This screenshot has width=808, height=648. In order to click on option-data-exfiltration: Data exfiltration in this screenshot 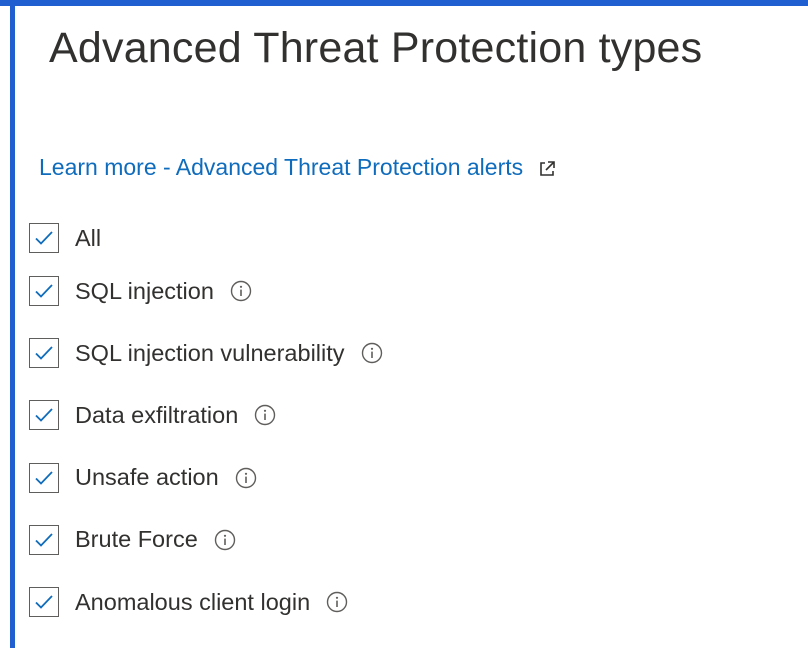, I will do `click(206, 415)`.